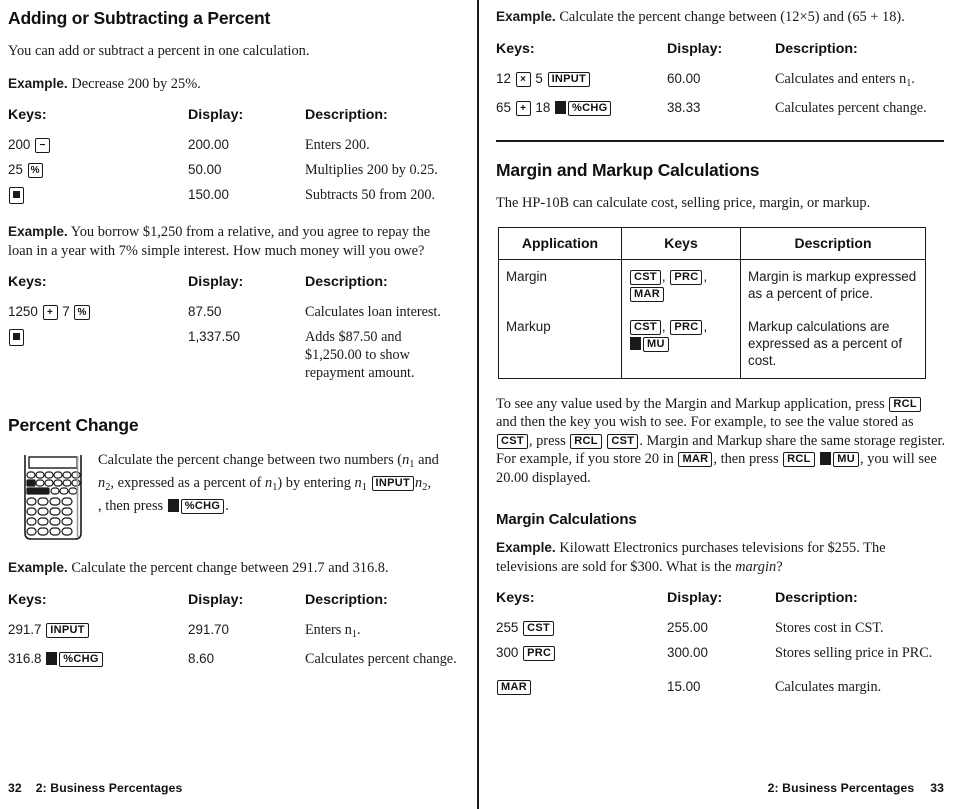  What do you see at coordinates (337, 145) in the screenshot?
I see `cell-description: Enters 200.` at bounding box center [337, 145].